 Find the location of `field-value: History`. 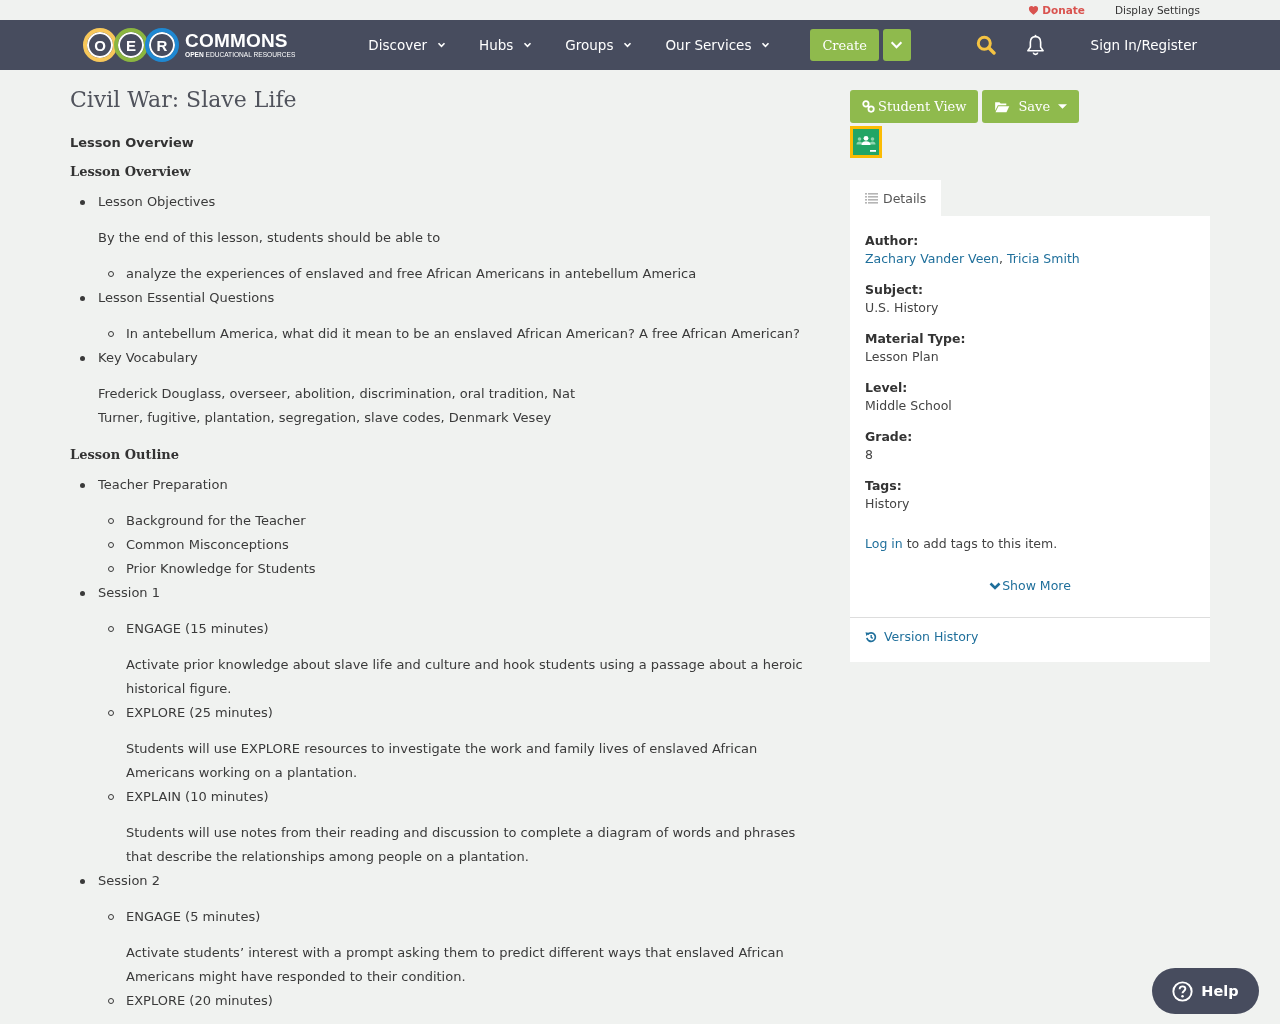

field-value: History is located at coordinates (888, 504).